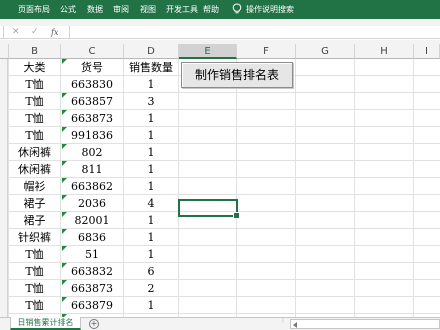 The height and width of the screenshot is (330, 440). I want to click on formula-bar: ✕ ✓ fx, so click(220, 32).